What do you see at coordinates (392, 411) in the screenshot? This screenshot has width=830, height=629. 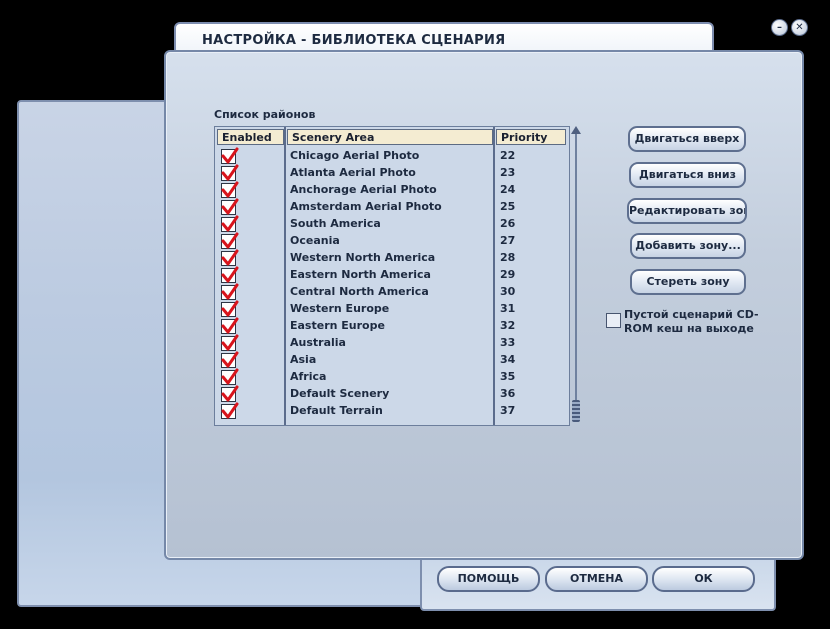 I see `list-row: Default Terrain 37` at bounding box center [392, 411].